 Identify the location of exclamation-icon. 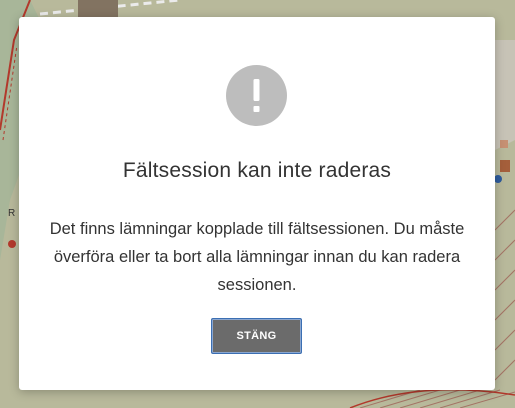
(256, 95).